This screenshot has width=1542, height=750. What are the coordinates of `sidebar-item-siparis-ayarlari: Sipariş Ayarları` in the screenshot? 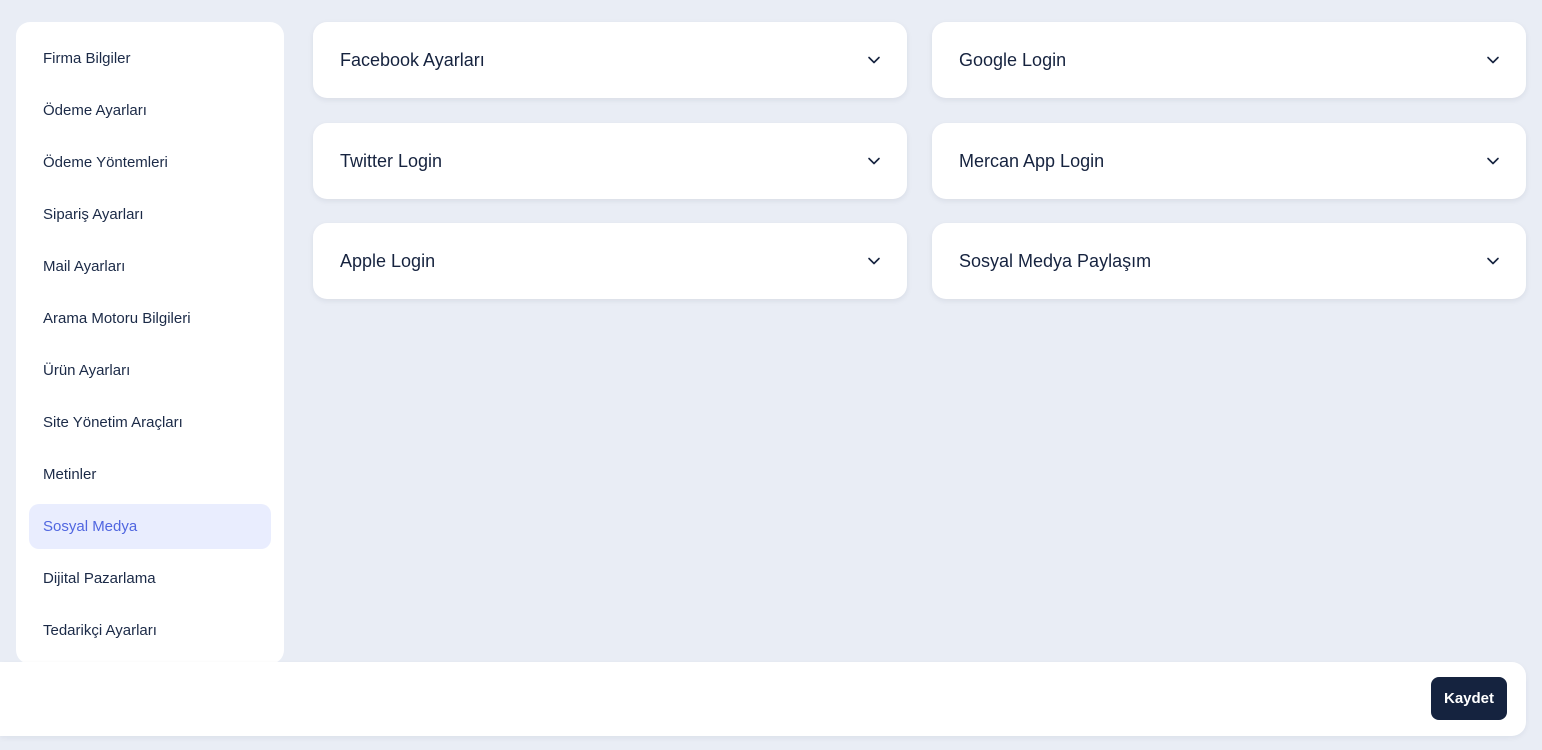 It's located at (150, 214).